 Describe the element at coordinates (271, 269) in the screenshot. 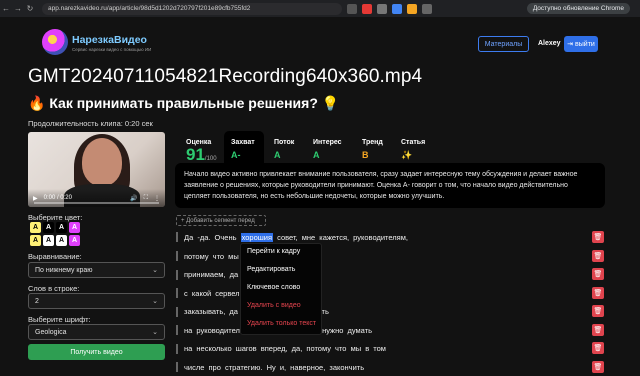

I see `context-menu-item: Редактировать` at that location.